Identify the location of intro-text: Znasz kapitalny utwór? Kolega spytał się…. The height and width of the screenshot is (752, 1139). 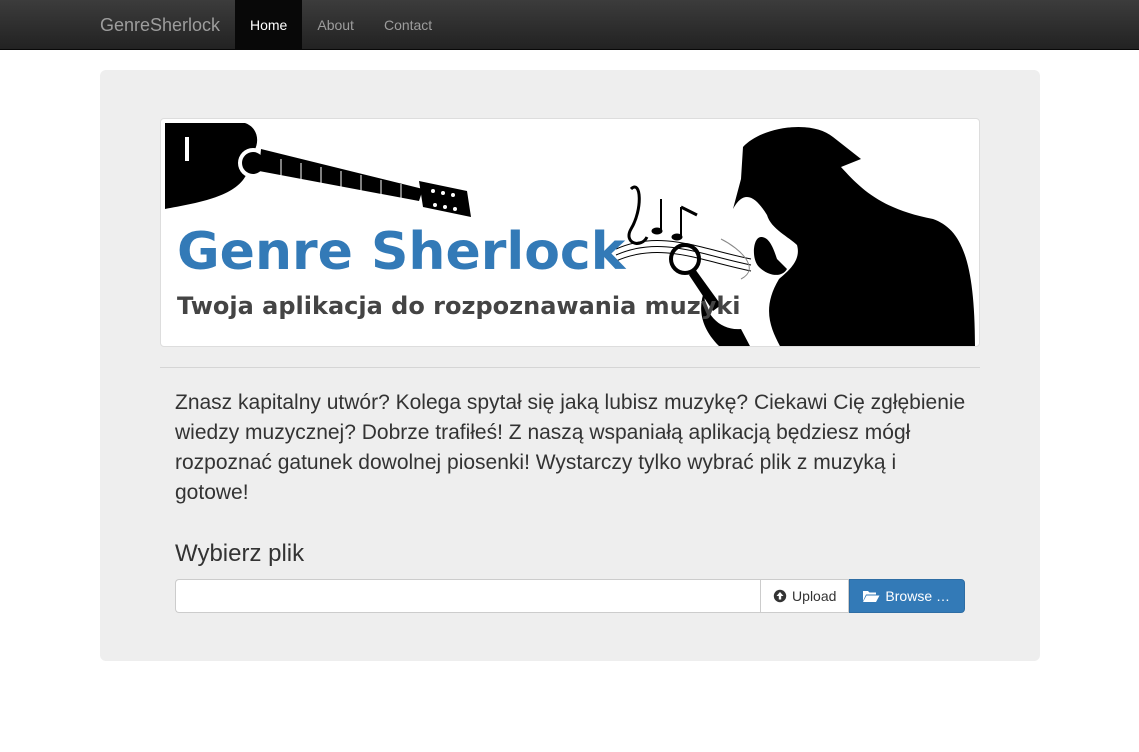
(570, 447).